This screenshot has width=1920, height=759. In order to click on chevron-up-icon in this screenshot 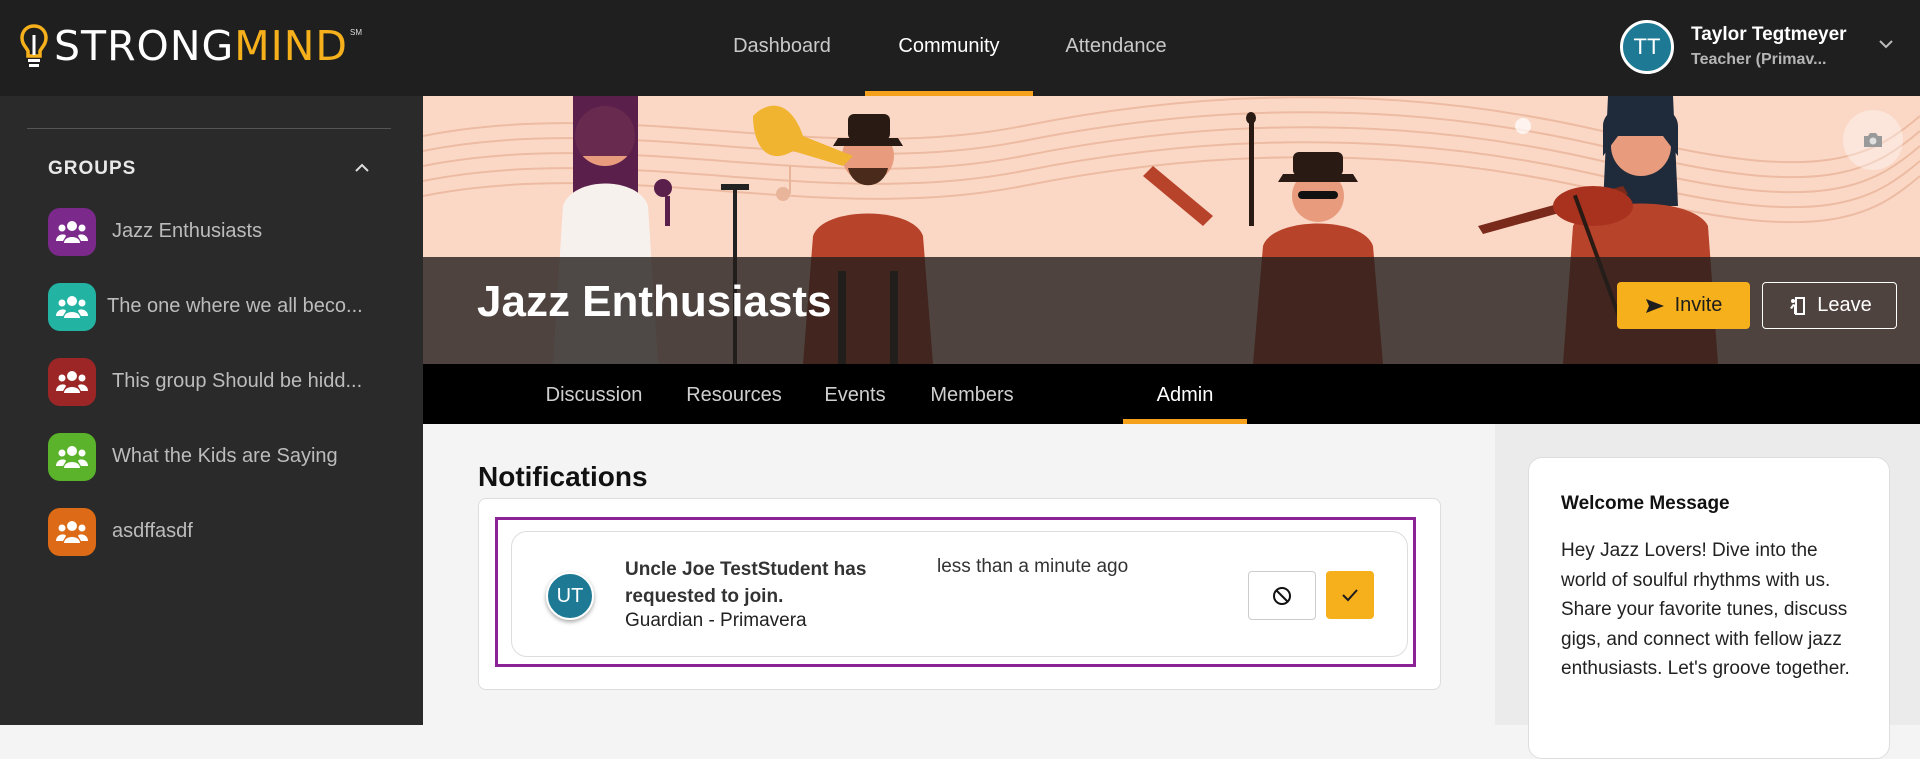, I will do `click(362, 168)`.